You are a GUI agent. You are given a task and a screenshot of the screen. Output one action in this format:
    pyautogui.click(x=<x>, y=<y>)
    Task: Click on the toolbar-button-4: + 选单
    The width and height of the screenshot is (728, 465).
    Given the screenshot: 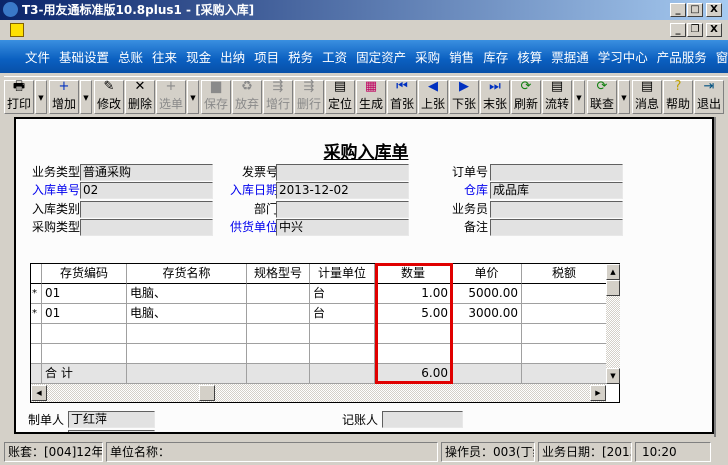 What is the action you would take?
    pyautogui.click(x=171, y=96)
    